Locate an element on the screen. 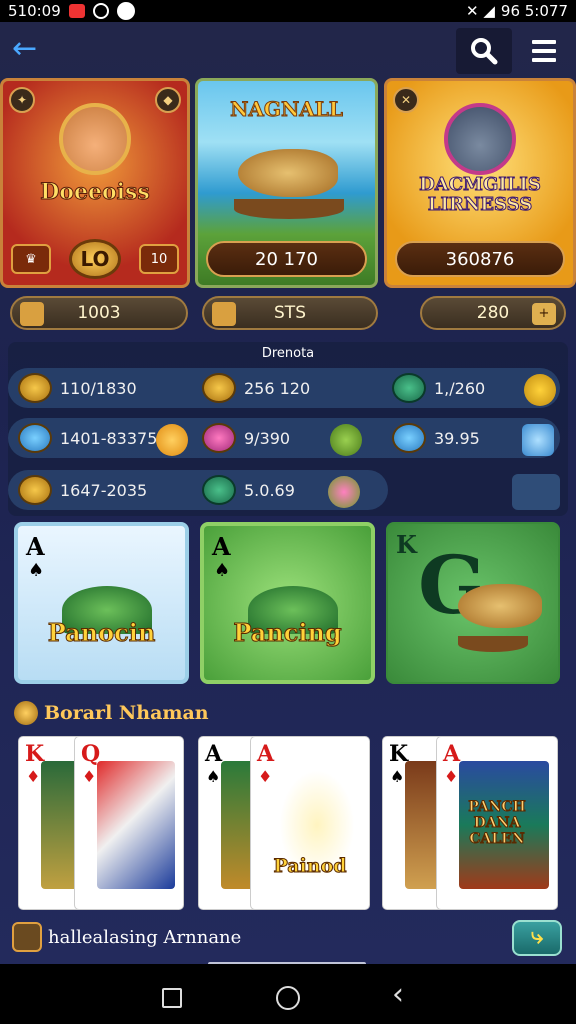 The height and width of the screenshot is (1024, 576). level-badge: LO is located at coordinates (95, 259).